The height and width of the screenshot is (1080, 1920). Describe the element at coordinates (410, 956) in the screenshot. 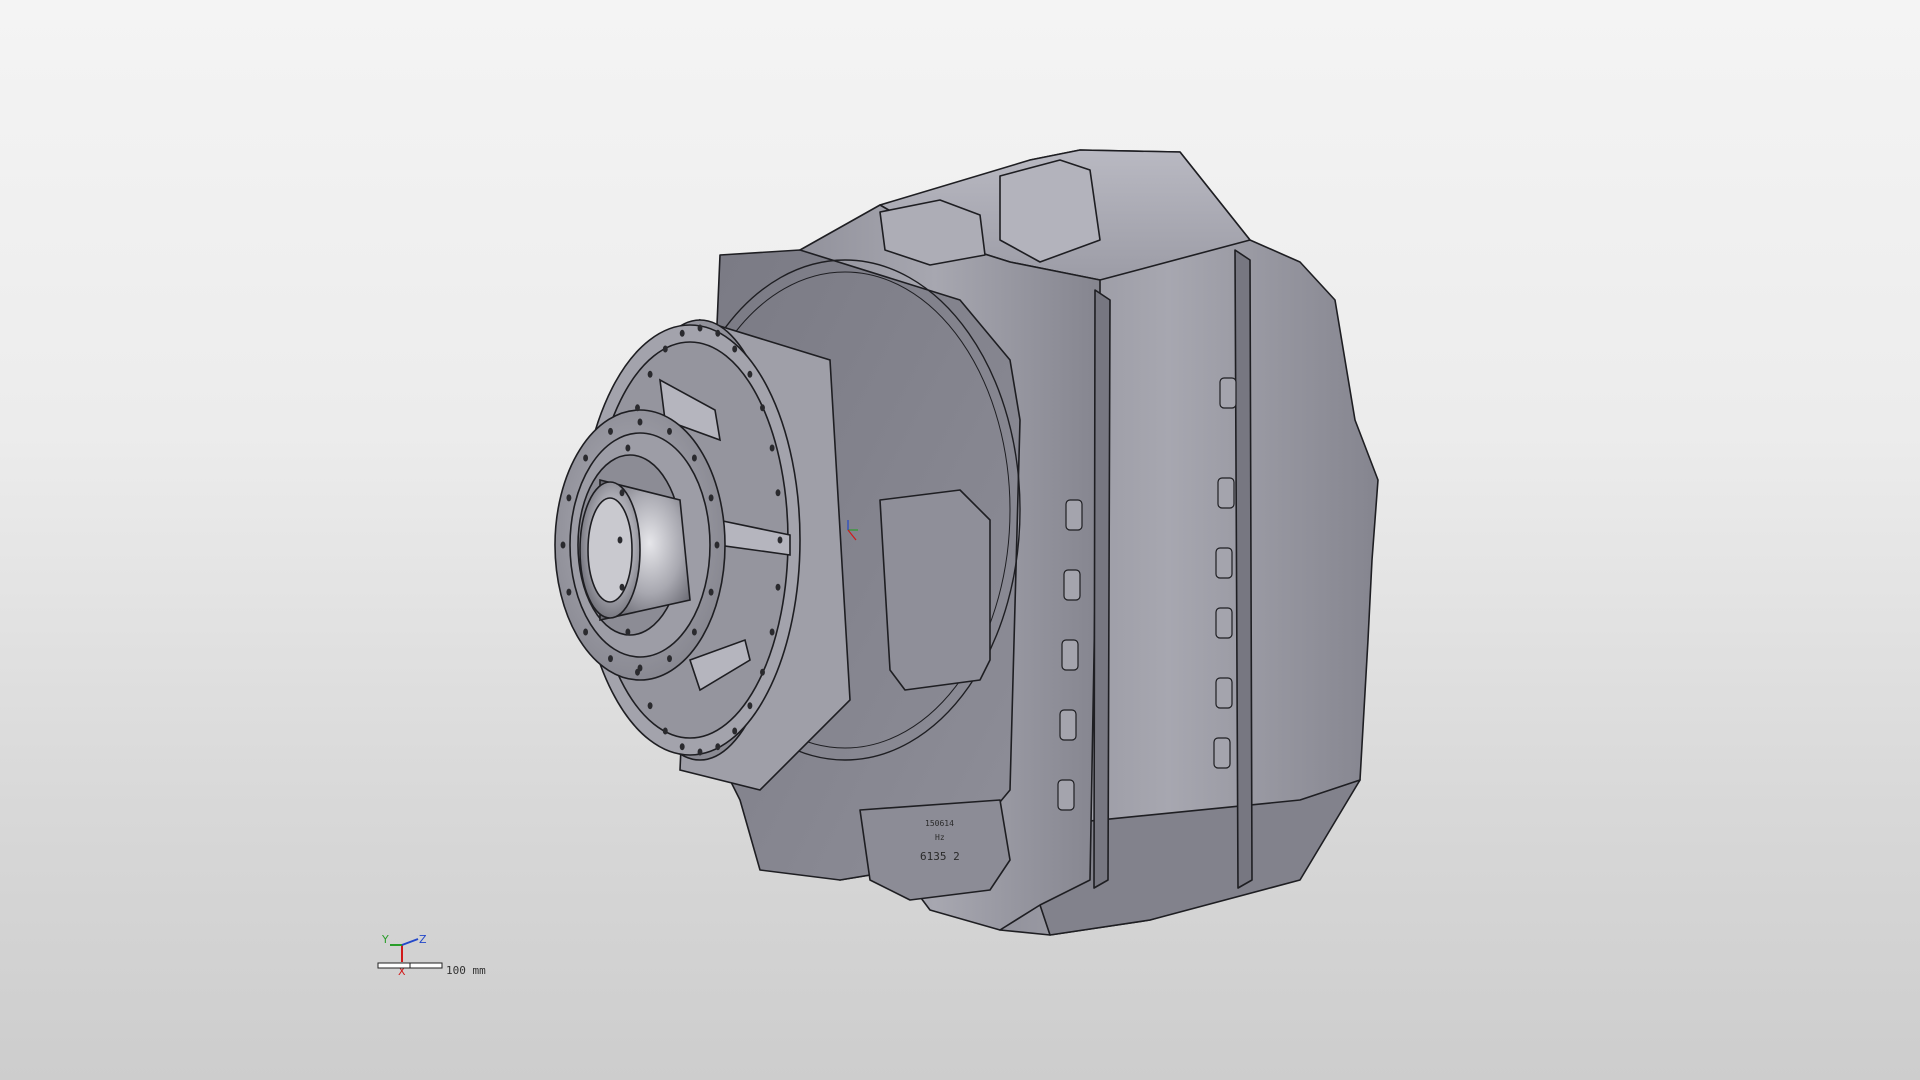

I see `axis-triad: Y Z X` at that location.